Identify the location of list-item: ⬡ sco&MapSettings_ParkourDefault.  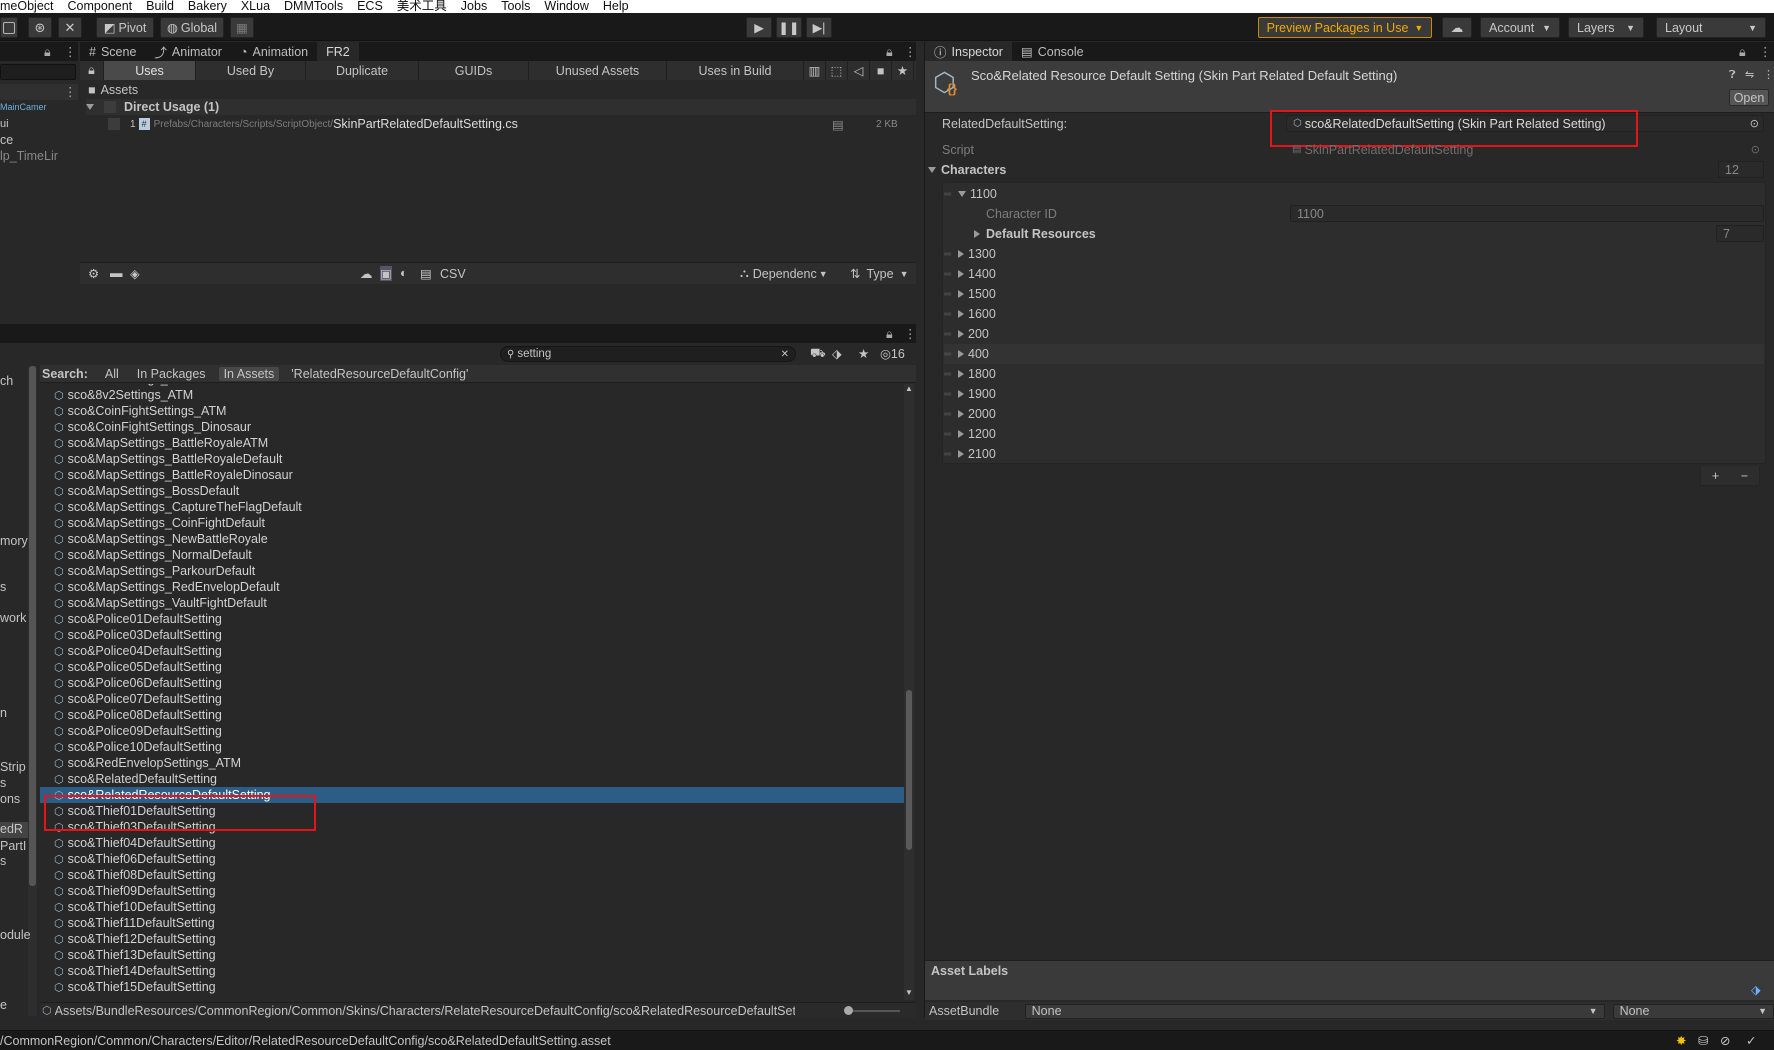
(472, 571).